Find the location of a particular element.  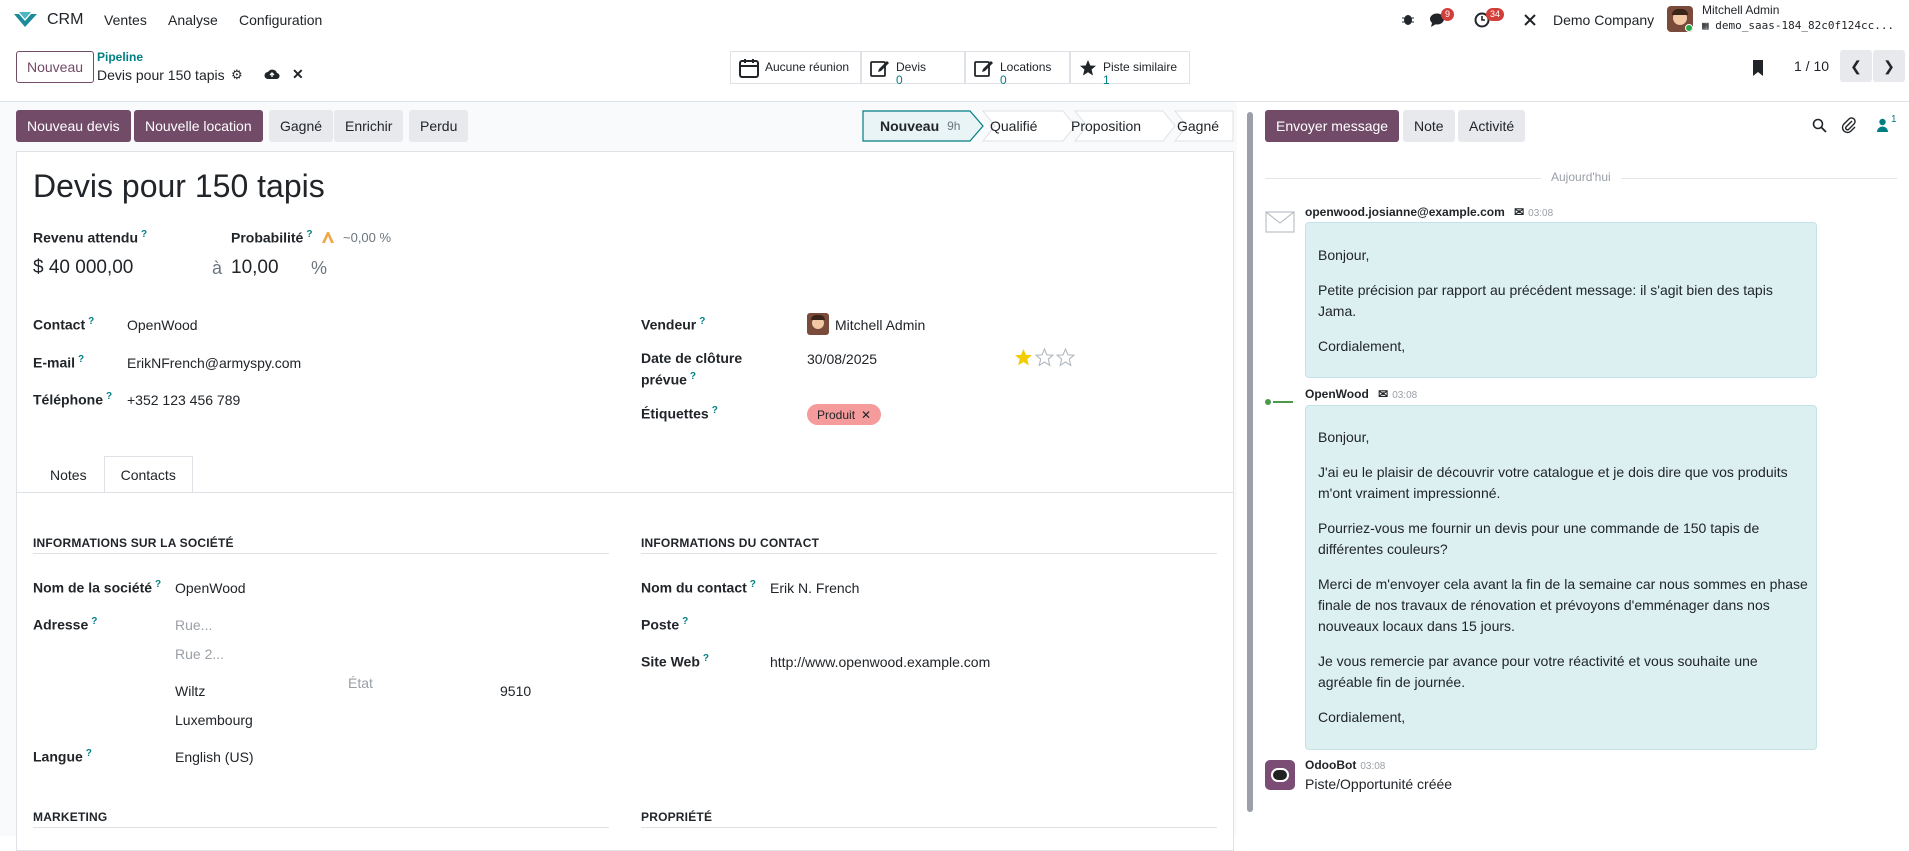

search-icon is located at coordinates (1819, 125).